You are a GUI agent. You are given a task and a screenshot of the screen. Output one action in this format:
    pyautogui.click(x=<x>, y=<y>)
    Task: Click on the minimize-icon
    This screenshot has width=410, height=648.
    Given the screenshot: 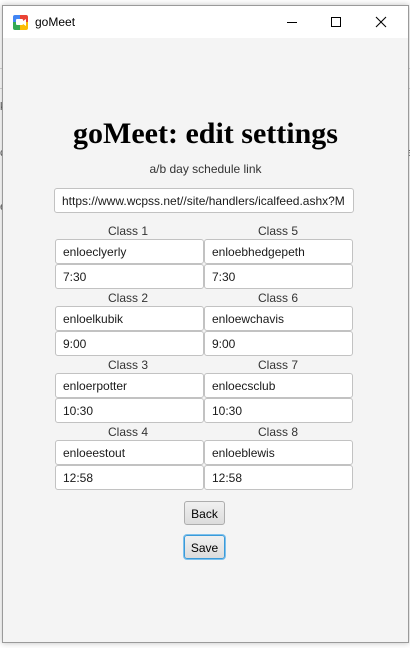 What is the action you would take?
    pyautogui.click(x=291, y=22)
    